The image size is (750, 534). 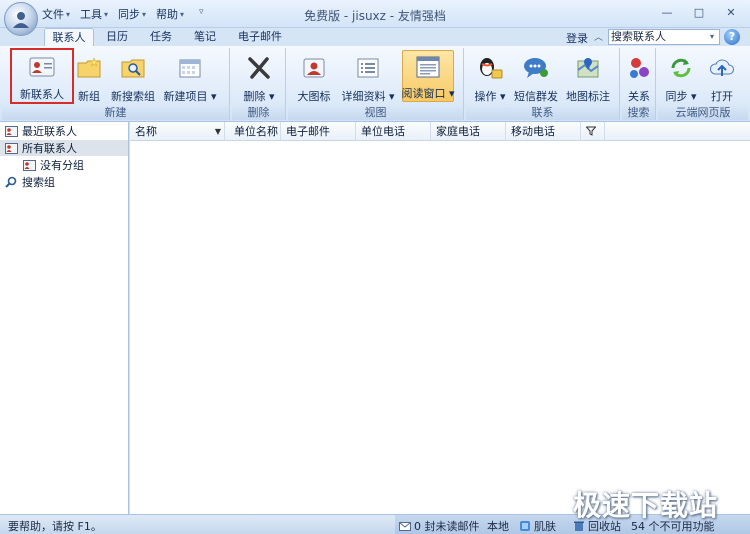 I want to click on column-header-home-phone: 家庭电话, so click(x=468, y=131).